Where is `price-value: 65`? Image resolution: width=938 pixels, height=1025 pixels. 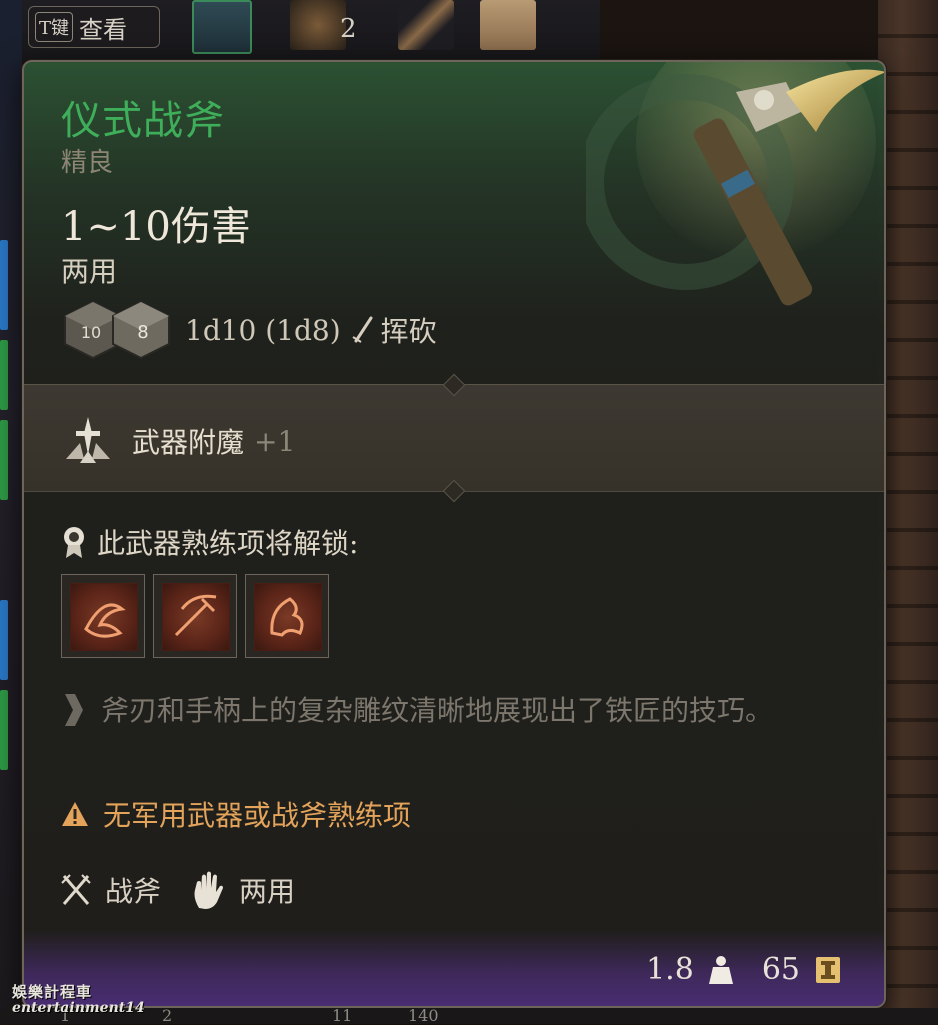
price-value: 65 is located at coordinates (780, 969).